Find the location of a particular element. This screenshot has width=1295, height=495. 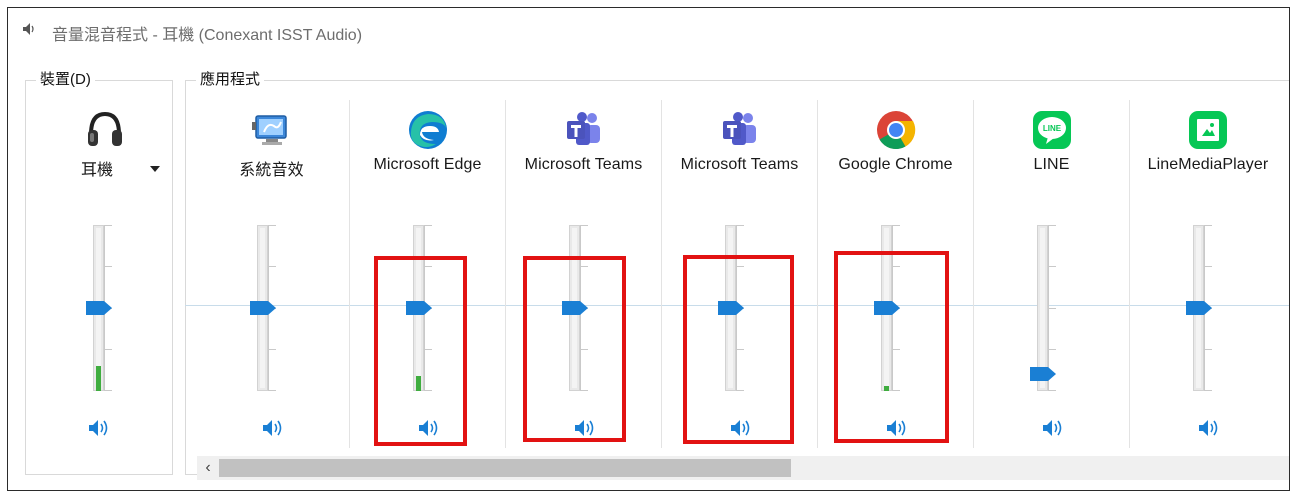

line-icon: LINE is located at coordinates (1051, 130).